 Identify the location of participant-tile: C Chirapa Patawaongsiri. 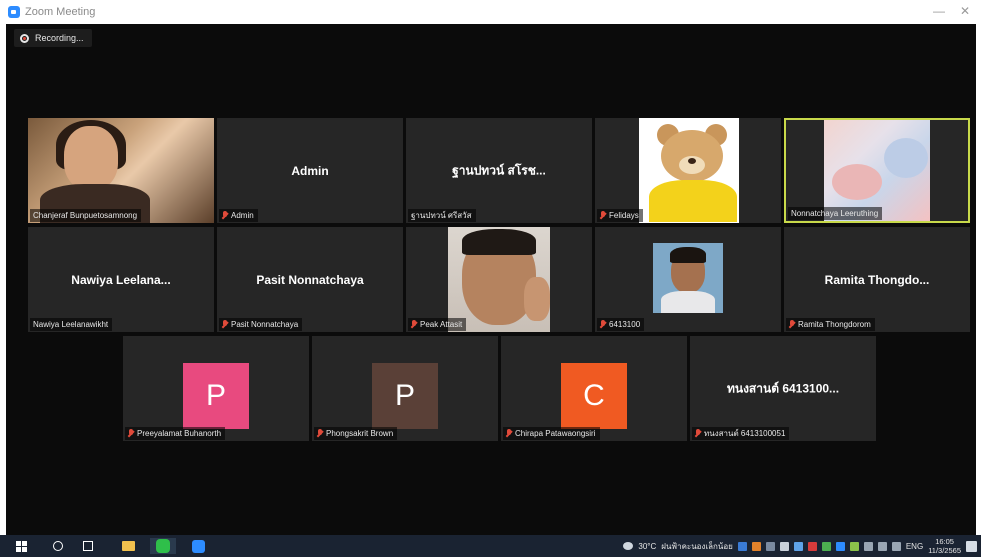
(594, 388).